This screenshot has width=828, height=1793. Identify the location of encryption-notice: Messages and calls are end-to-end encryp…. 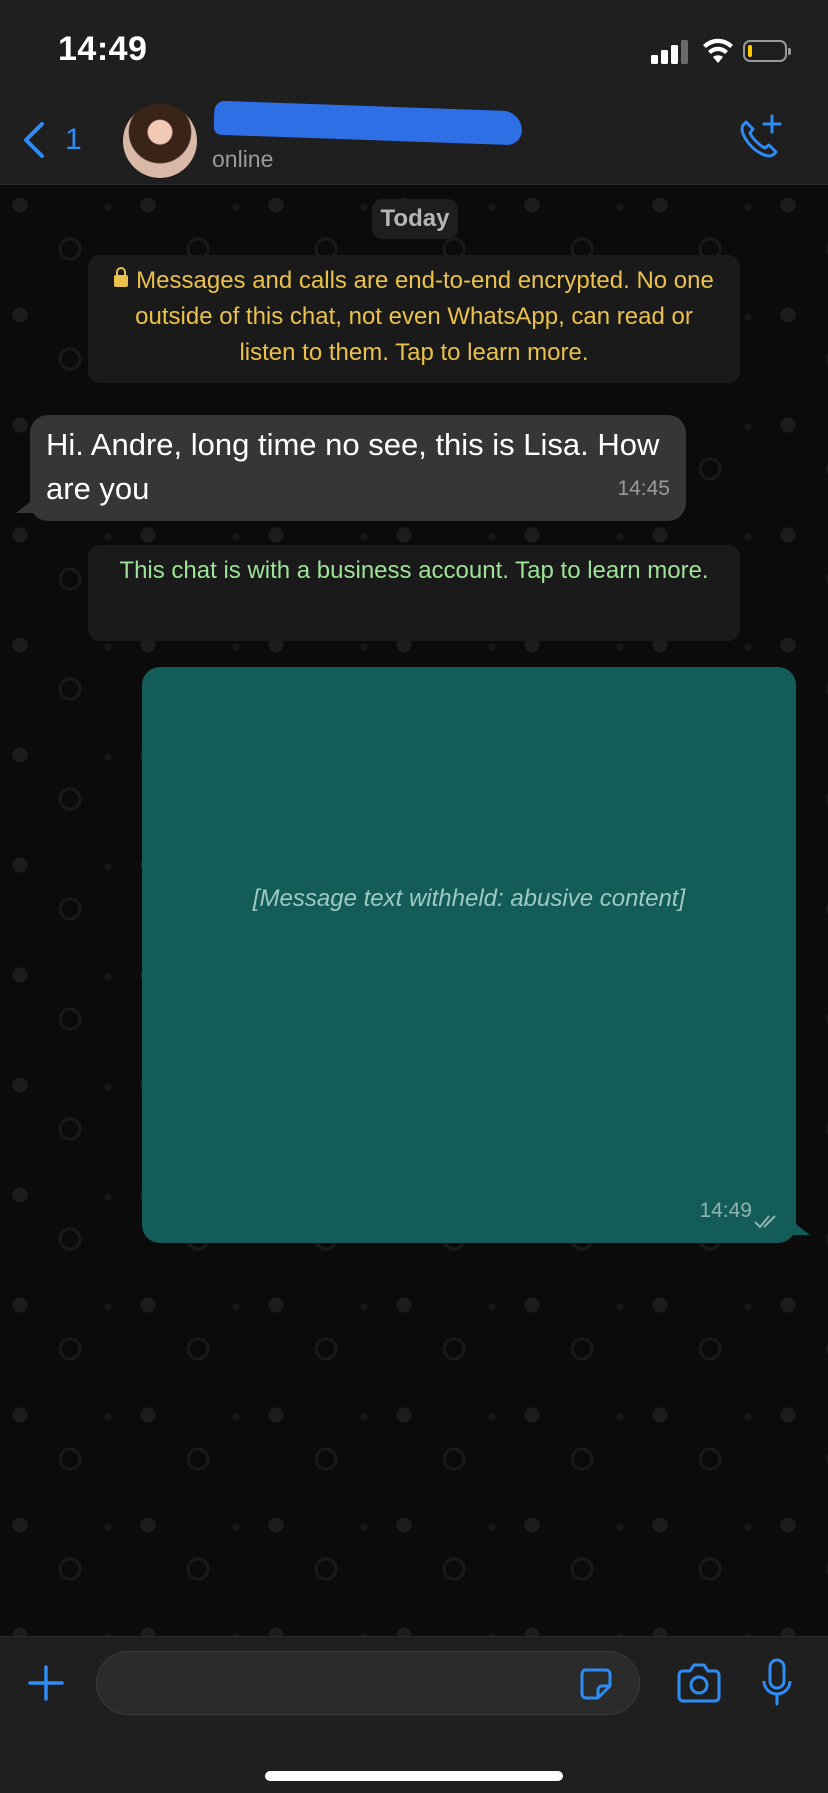
(414, 319).